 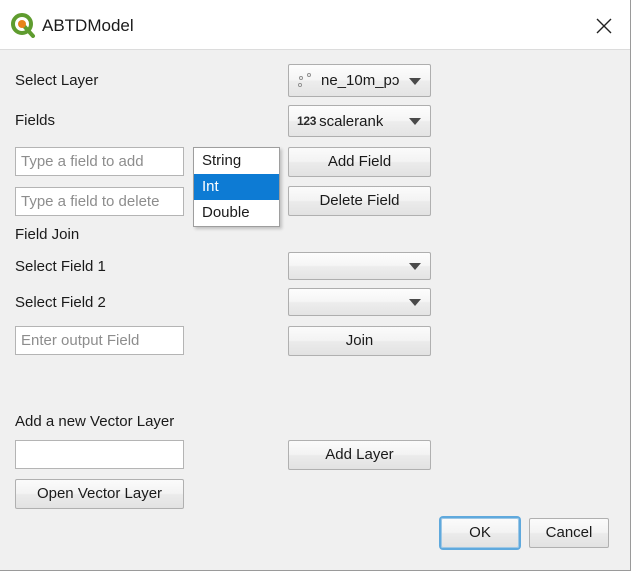 What do you see at coordinates (569, 533) in the screenshot?
I see `cancel-button: Cancel` at bounding box center [569, 533].